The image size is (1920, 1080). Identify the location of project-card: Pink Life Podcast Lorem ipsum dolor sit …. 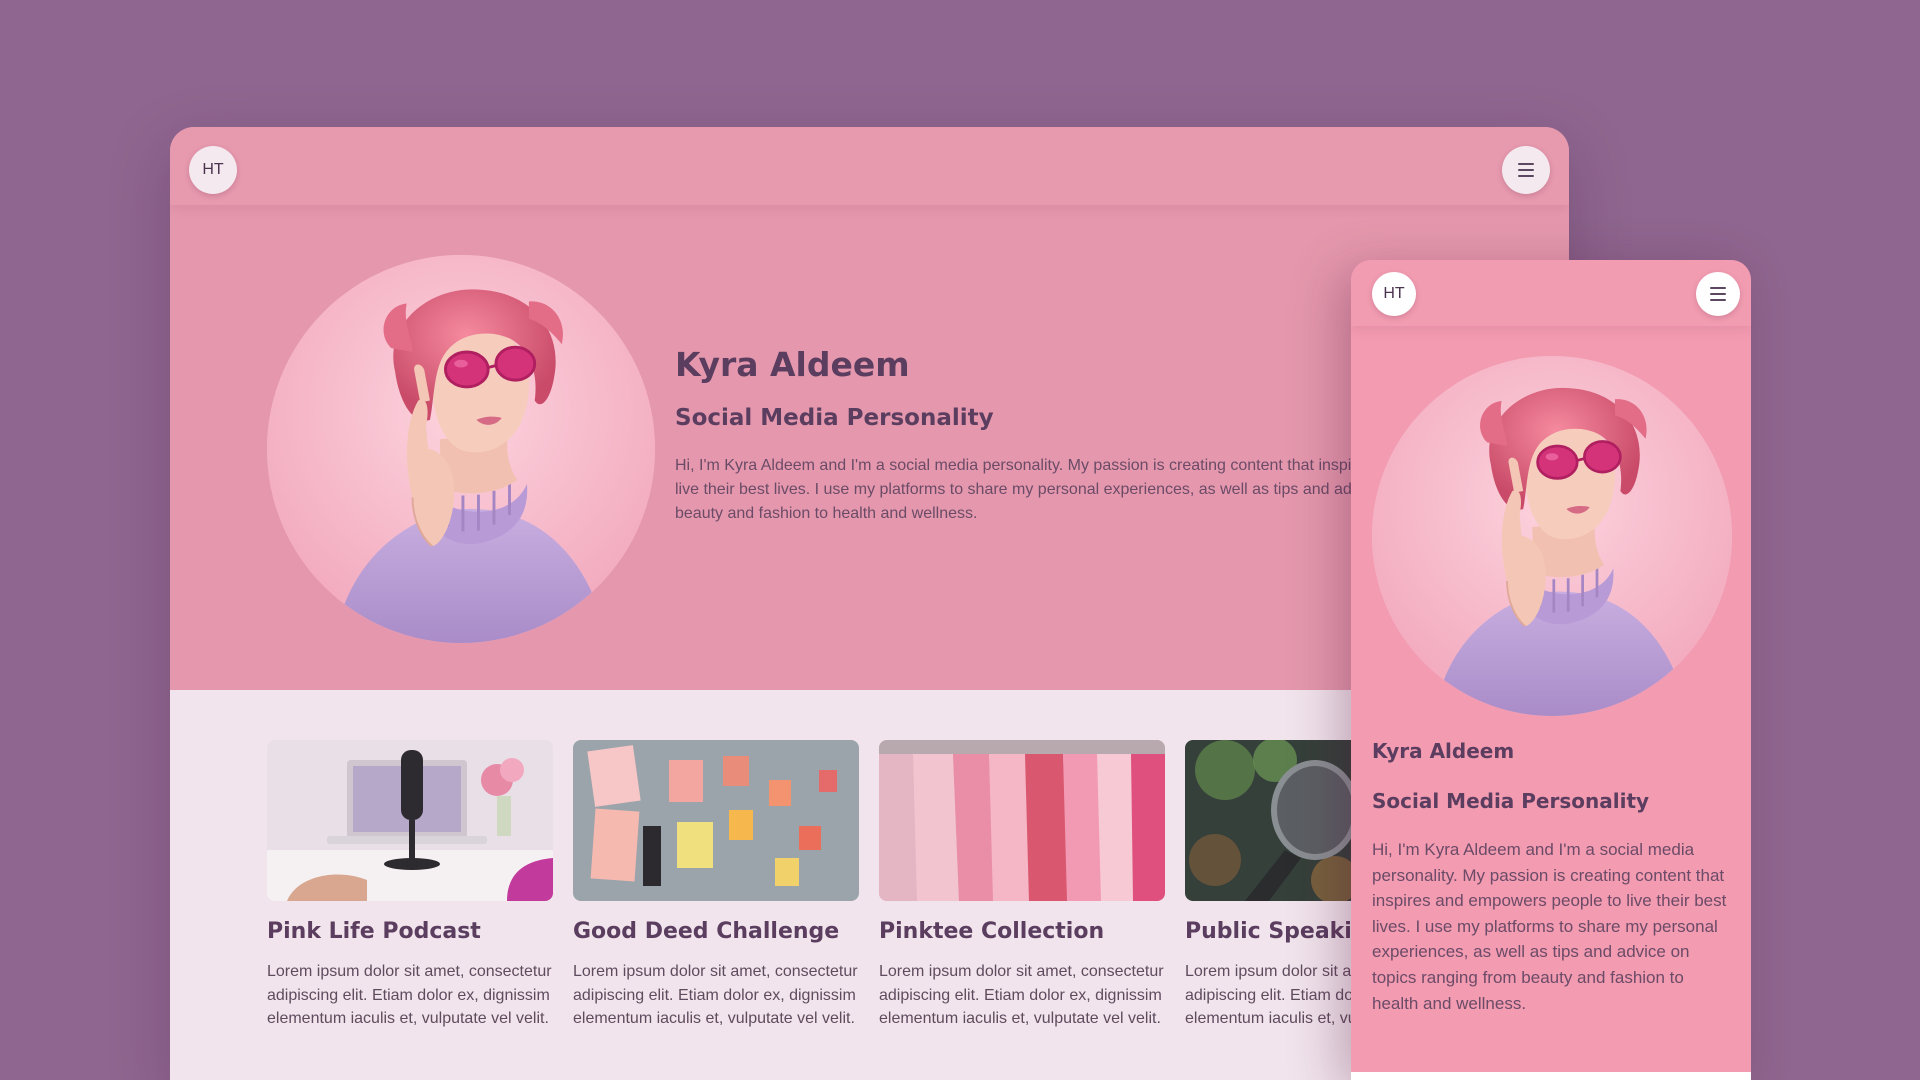
(410, 885).